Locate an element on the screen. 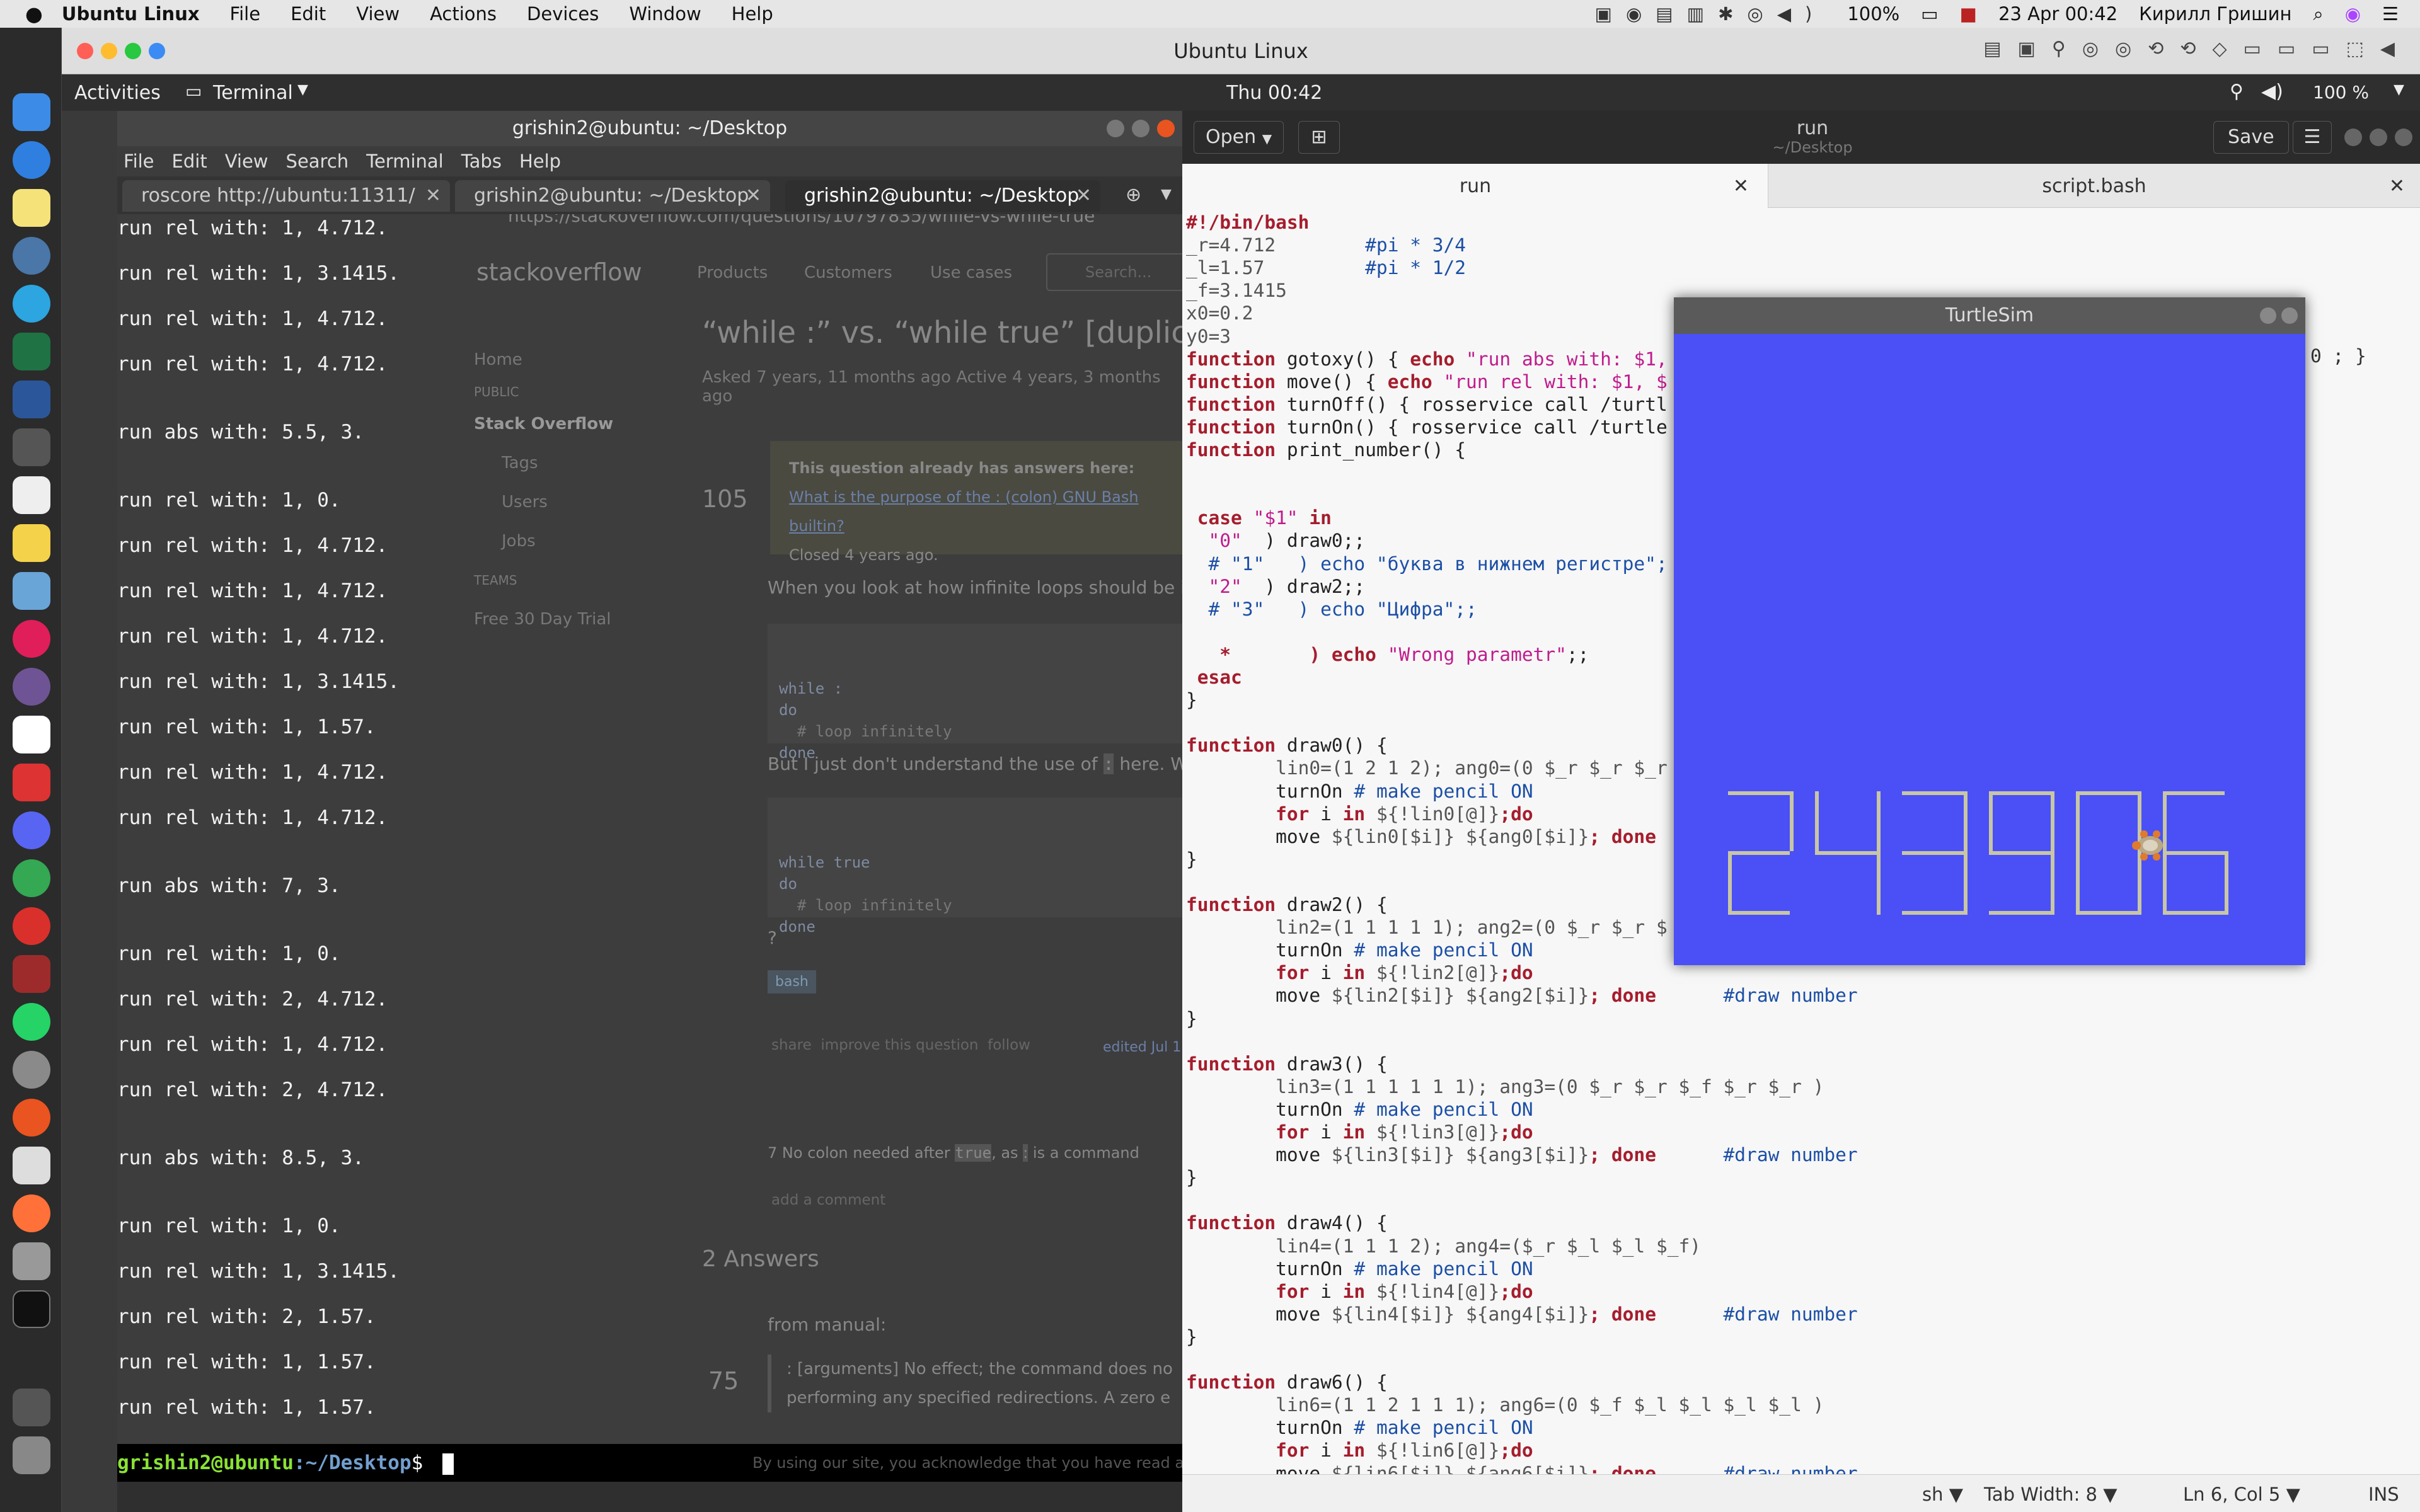 This screenshot has width=2420, height=1512. editor-tab-run: run ✕ is located at coordinates (1475, 186).